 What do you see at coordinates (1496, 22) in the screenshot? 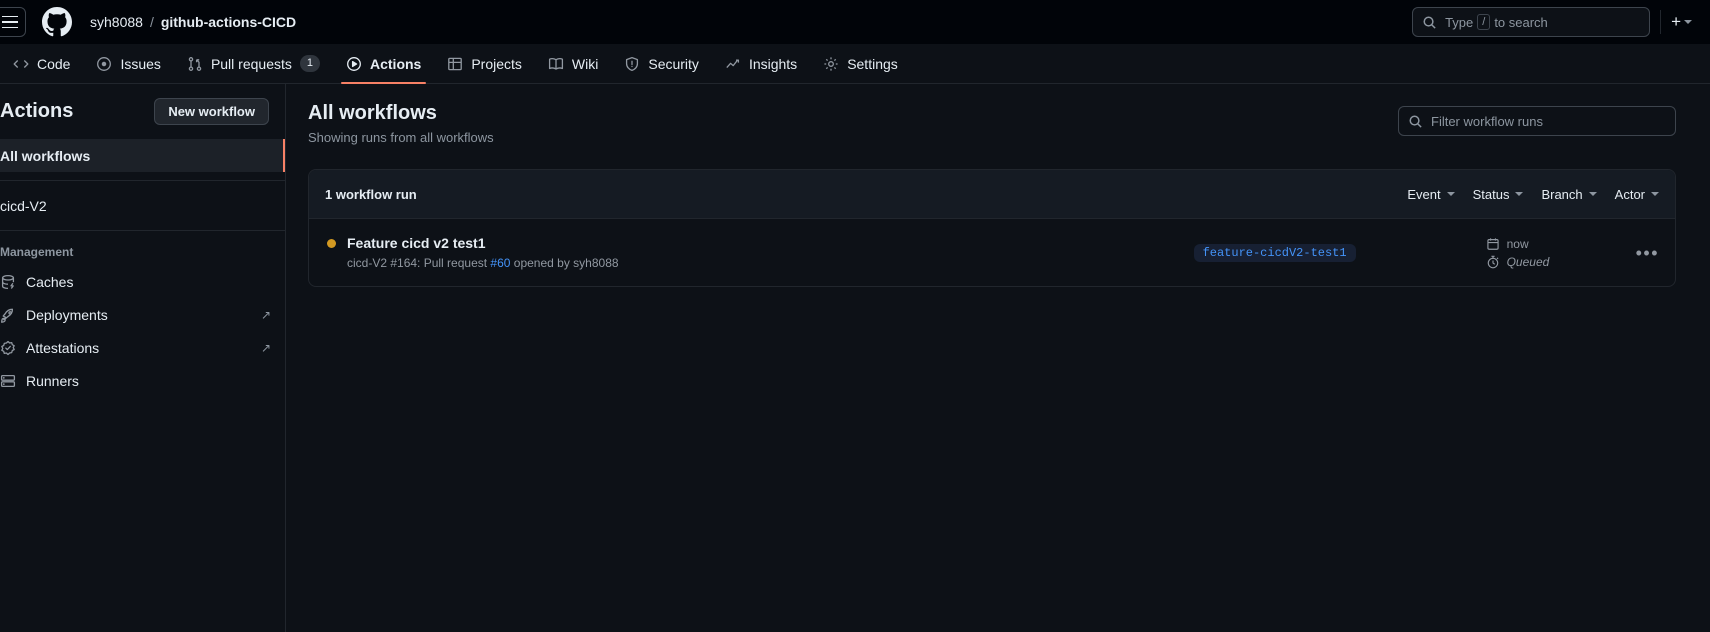
I see `search-placeholder: Type / to search` at bounding box center [1496, 22].